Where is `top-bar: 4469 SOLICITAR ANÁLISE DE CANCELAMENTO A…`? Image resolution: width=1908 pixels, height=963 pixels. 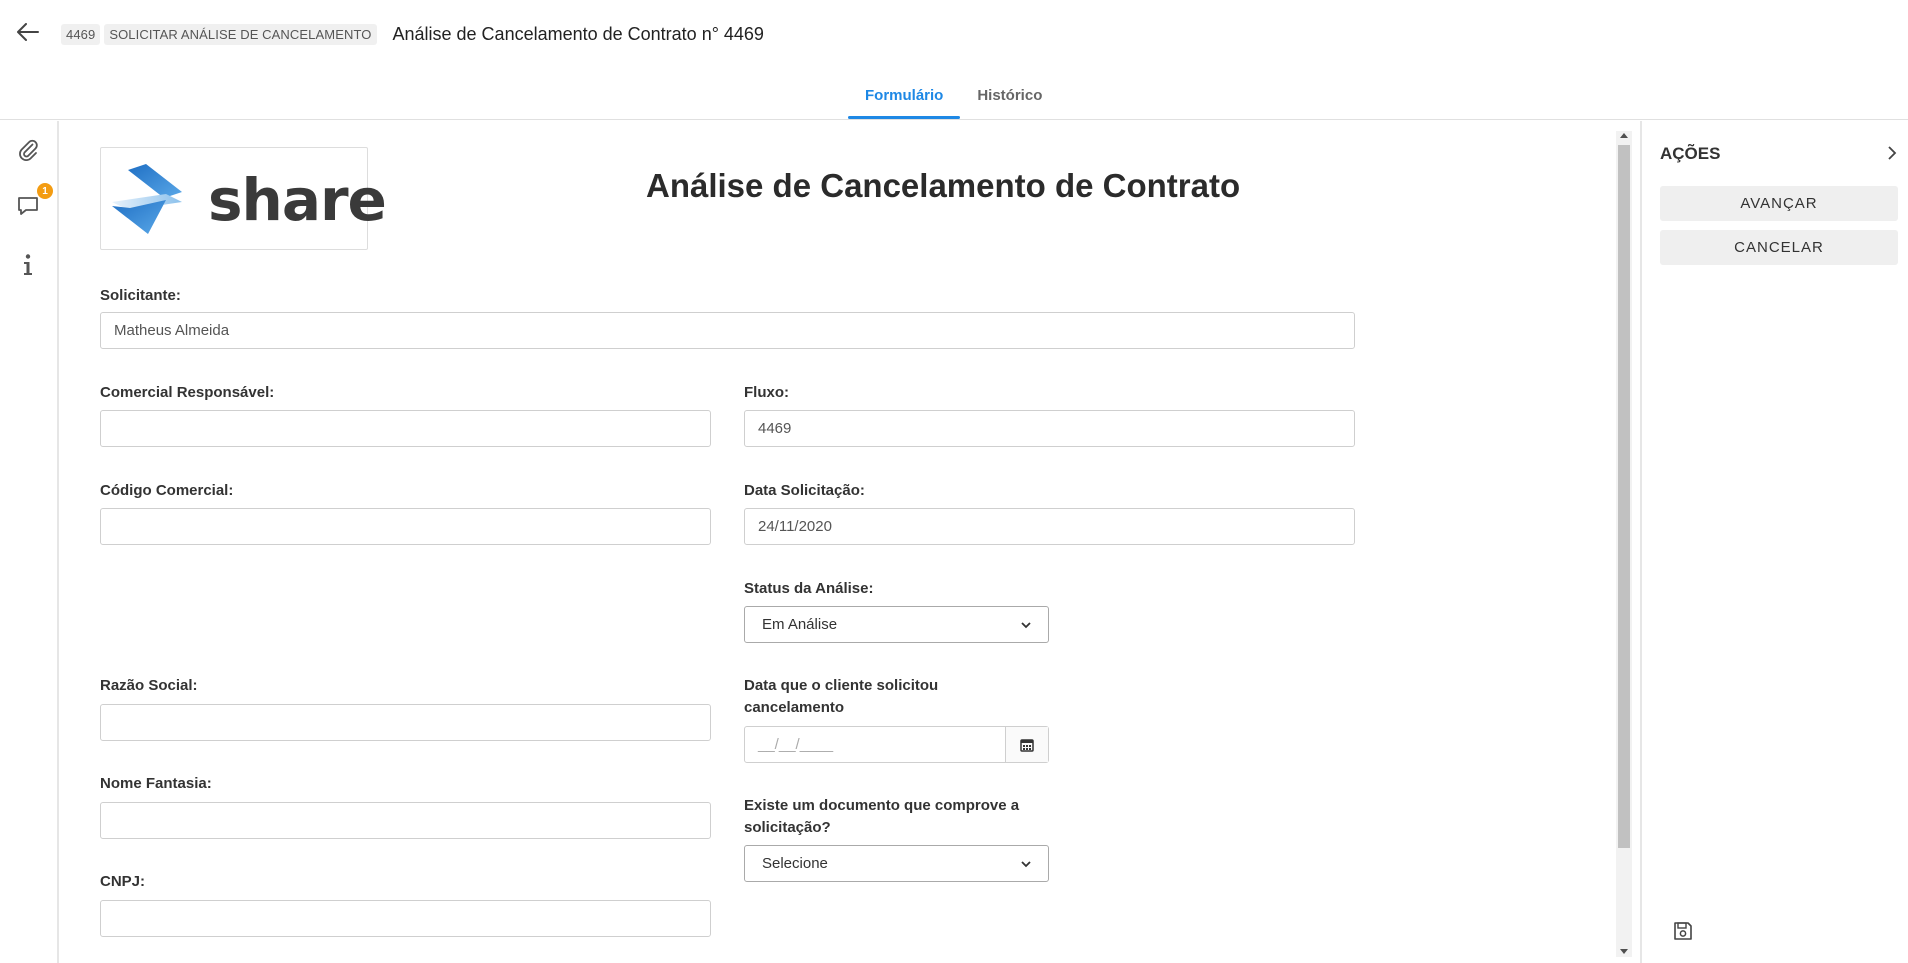 top-bar: 4469 SOLICITAR ANÁLISE DE CANCELAMENTO A… is located at coordinates (954, 60).